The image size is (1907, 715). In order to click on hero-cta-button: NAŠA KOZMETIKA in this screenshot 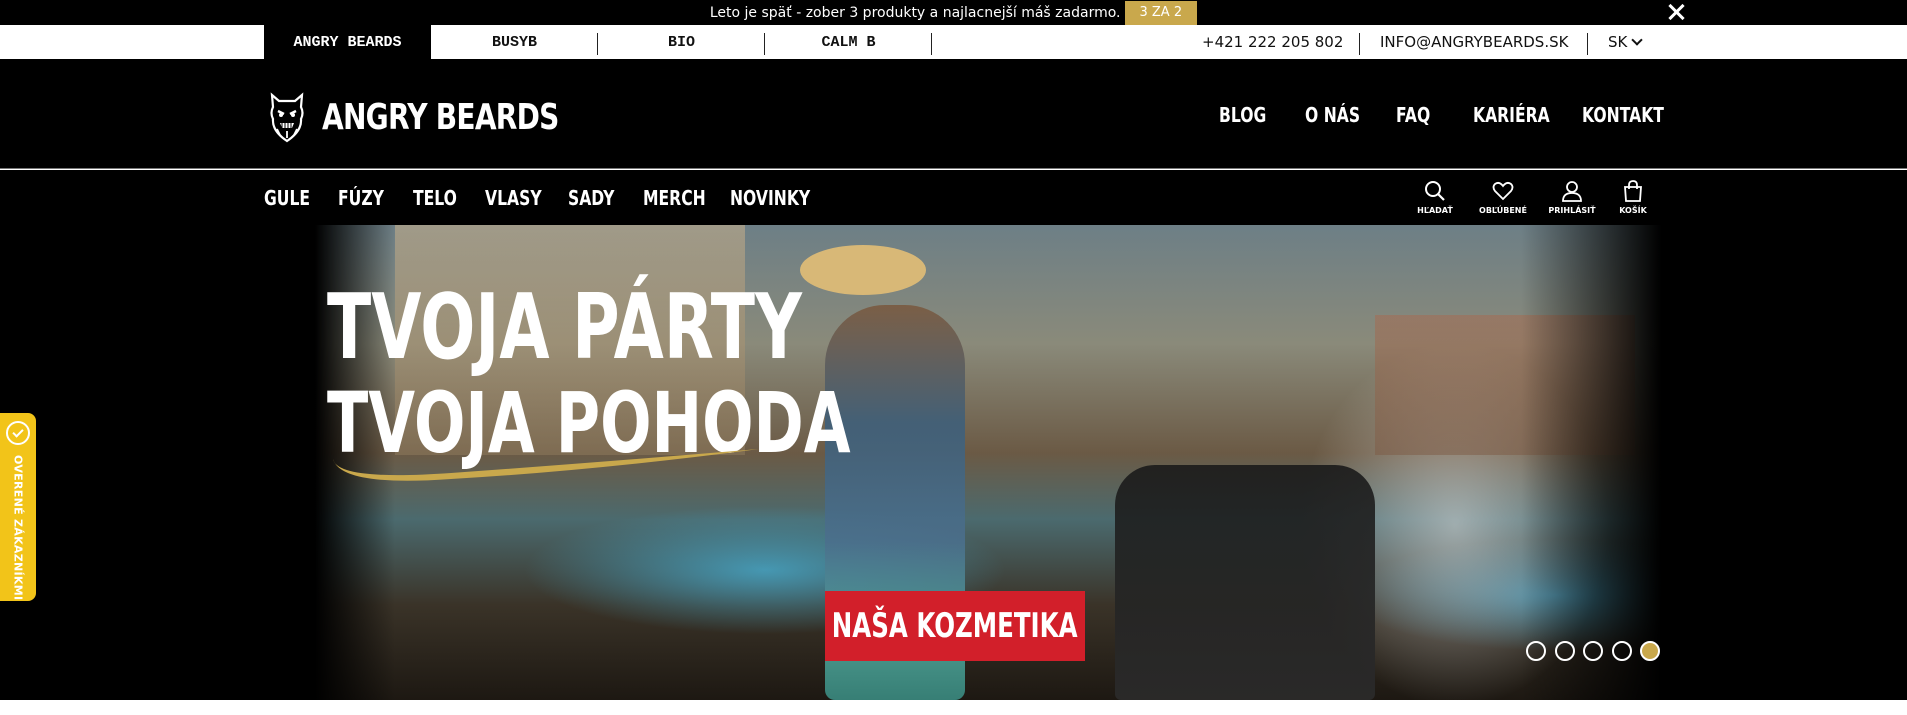, I will do `click(955, 626)`.